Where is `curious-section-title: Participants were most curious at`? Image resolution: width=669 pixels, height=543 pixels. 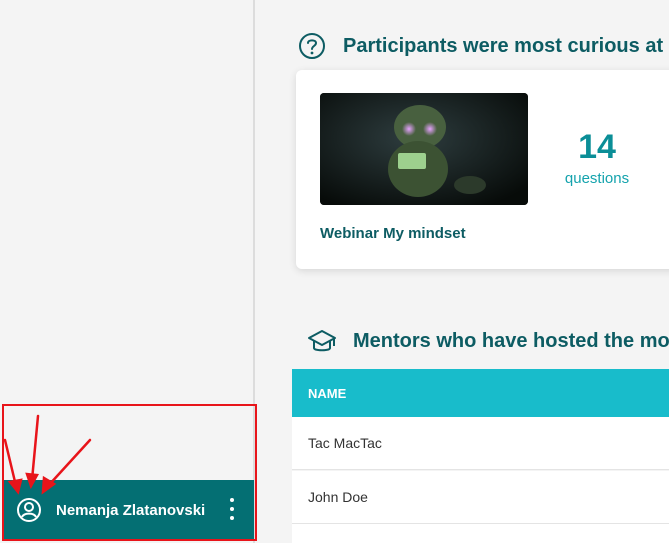
curious-section-title: Participants were most curious at is located at coordinates (480, 46).